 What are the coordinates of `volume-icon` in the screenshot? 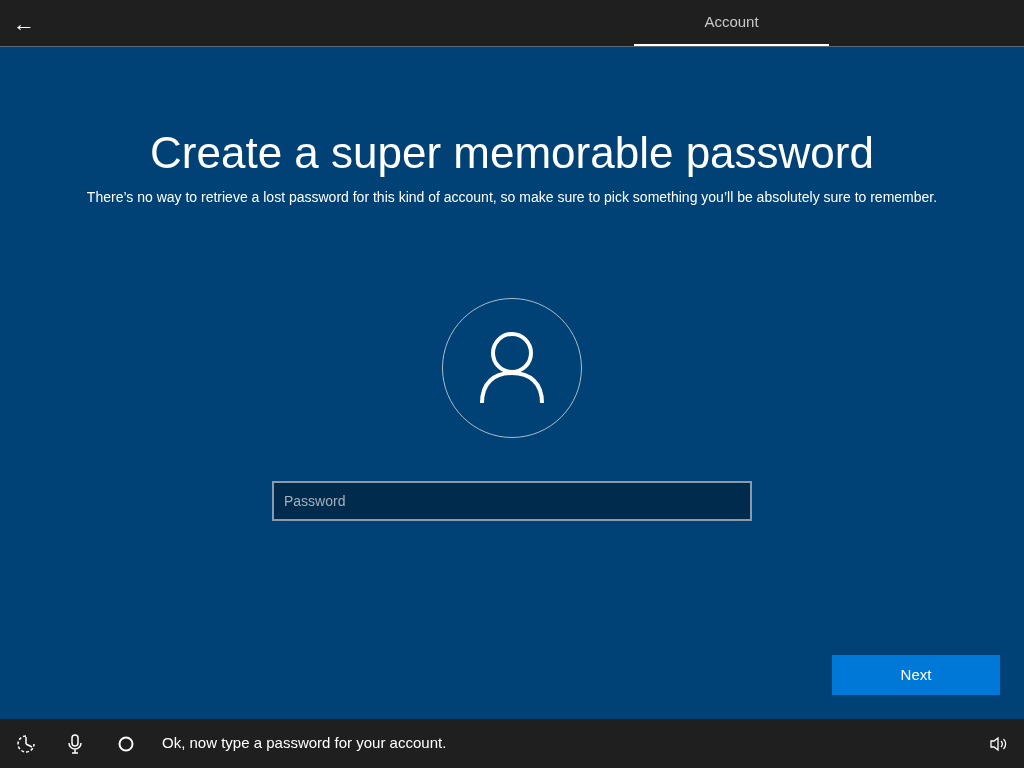 It's located at (999, 743).